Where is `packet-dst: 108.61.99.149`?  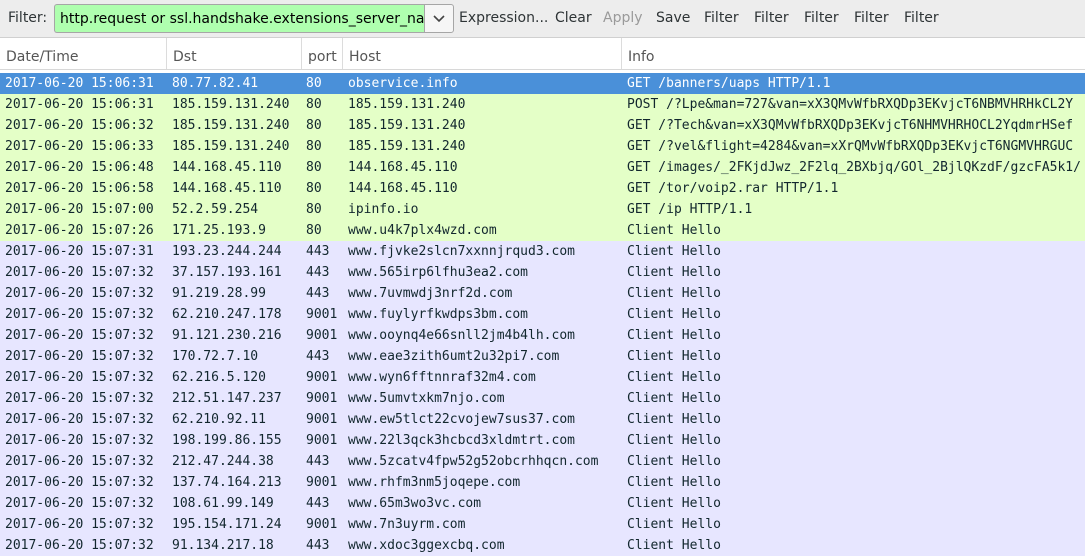 packet-dst: 108.61.99.149 is located at coordinates (223, 503).